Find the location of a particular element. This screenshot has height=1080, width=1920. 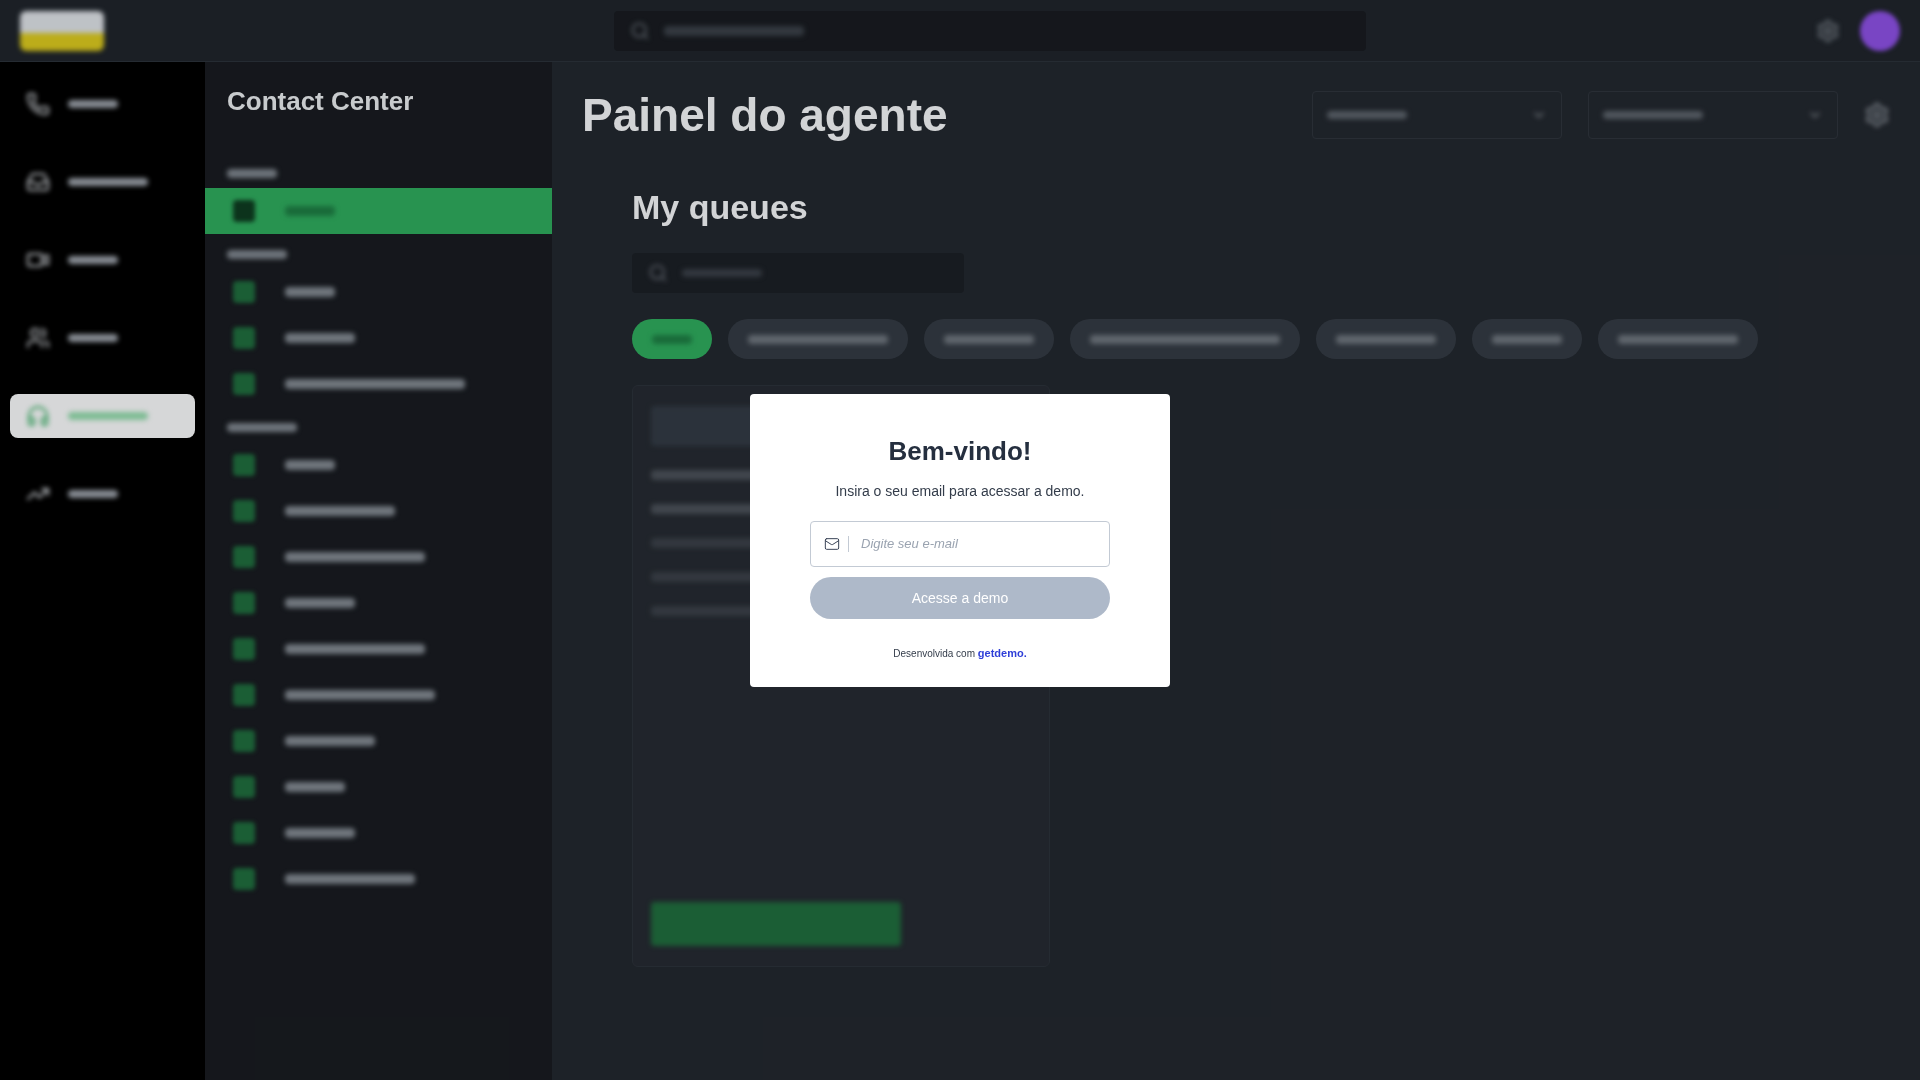

page-title: Painel do agente is located at coordinates (765, 115).